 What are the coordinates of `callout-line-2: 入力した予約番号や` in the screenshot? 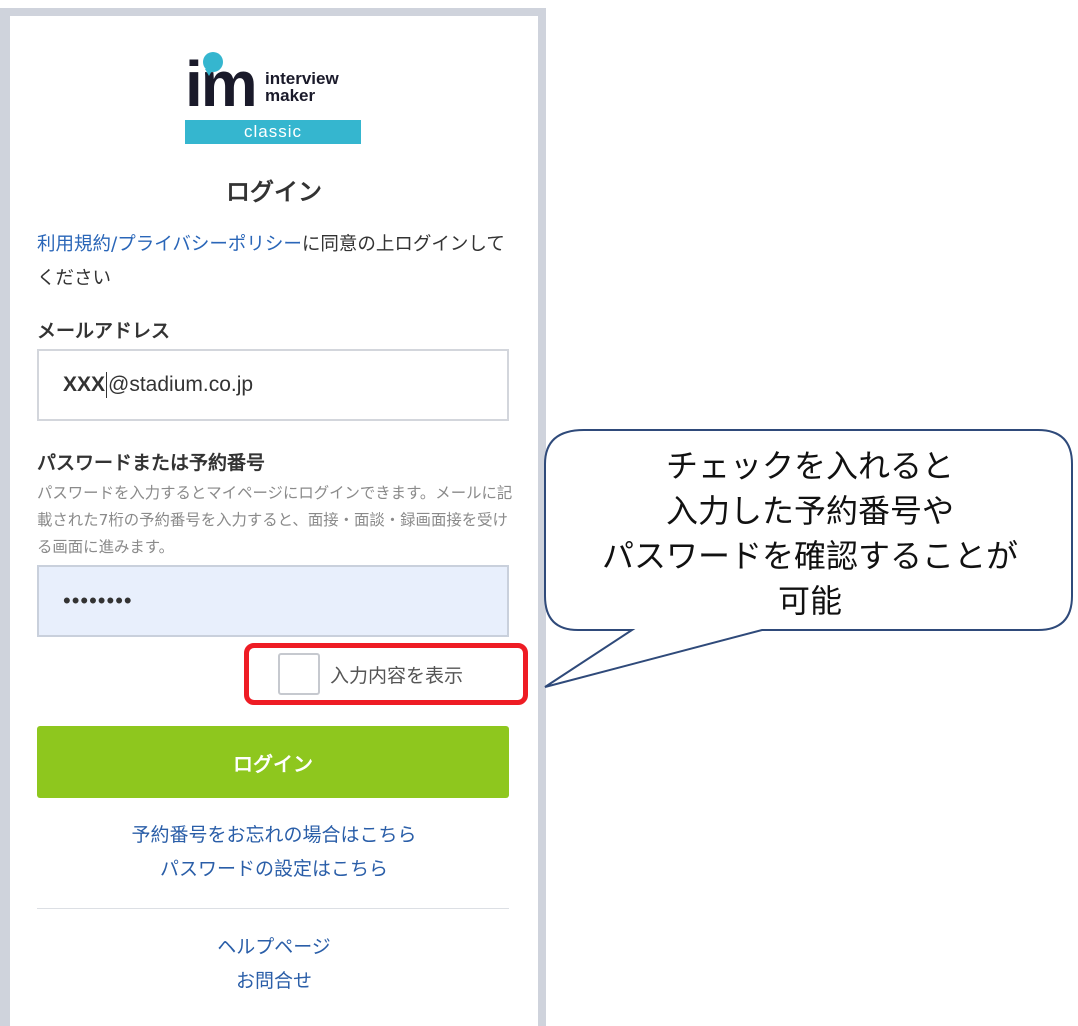 It's located at (809, 511).